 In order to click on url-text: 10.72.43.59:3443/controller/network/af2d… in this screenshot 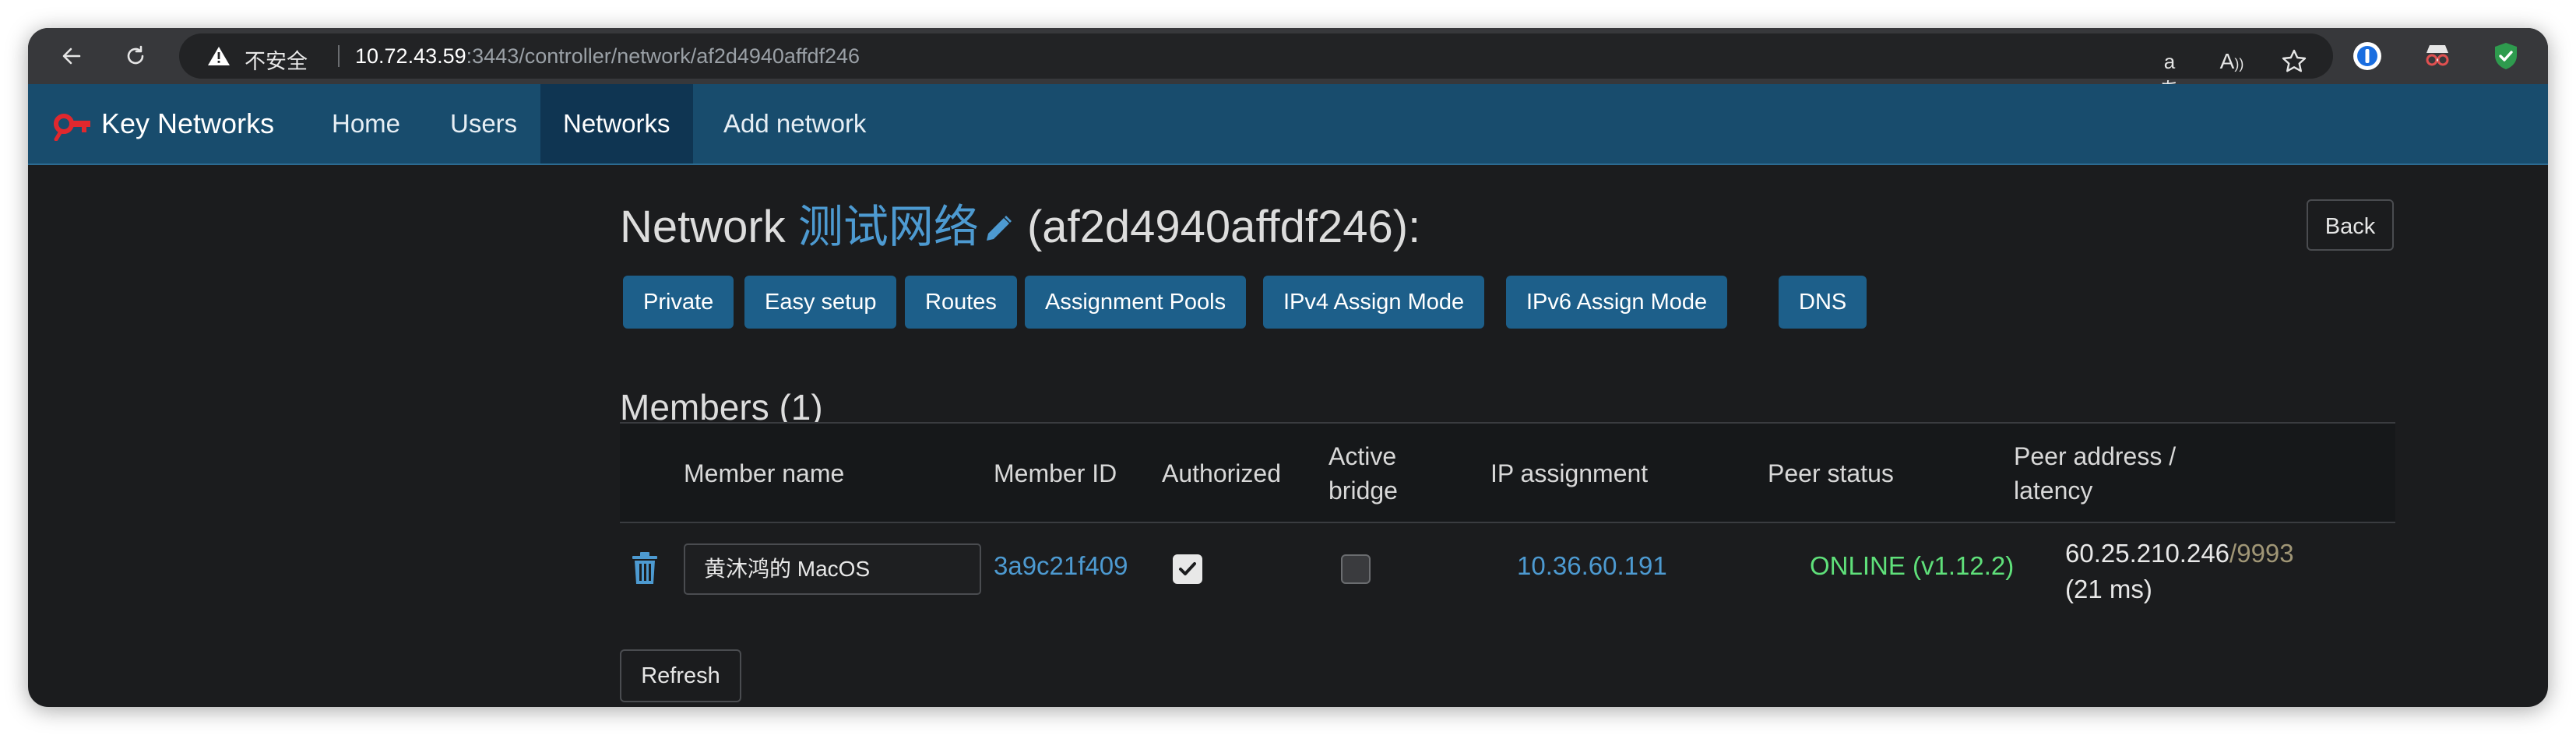, I will do `click(607, 56)`.